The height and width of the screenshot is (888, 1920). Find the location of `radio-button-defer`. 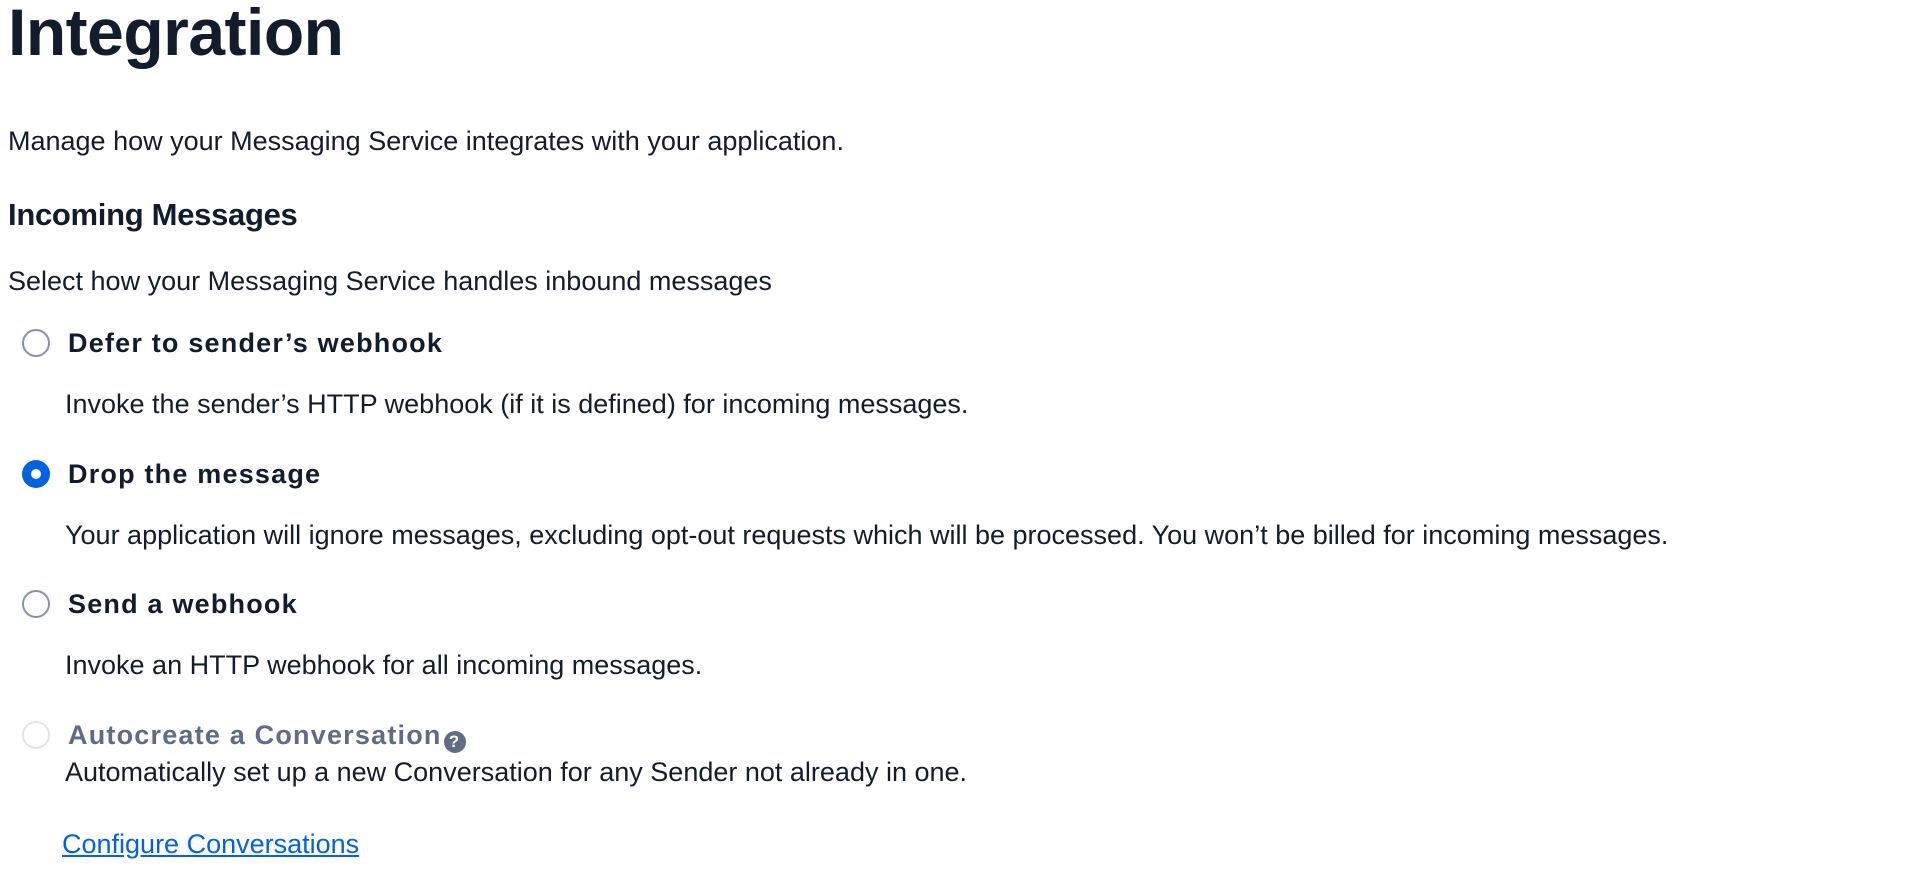

radio-button-defer is located at coordinates (36, 343).